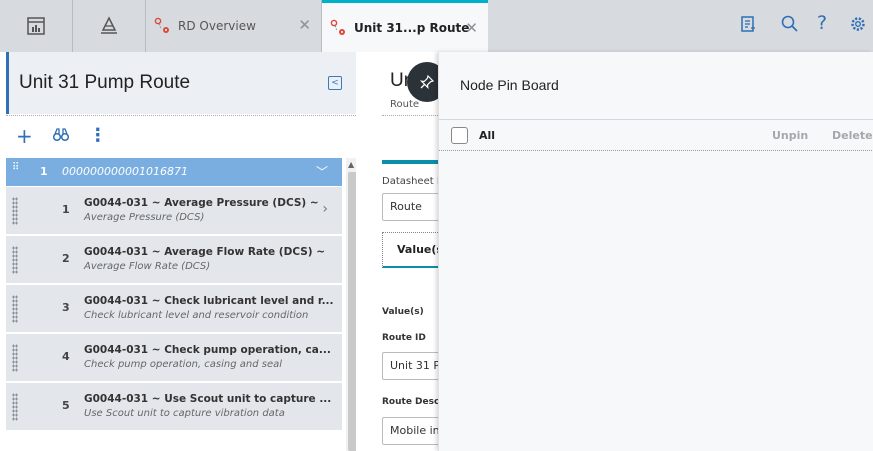 This screenshot has height=451, width=873. Describe the element at coordinates (858, 24) in the screenshot. I see `settings-icon` at that location.